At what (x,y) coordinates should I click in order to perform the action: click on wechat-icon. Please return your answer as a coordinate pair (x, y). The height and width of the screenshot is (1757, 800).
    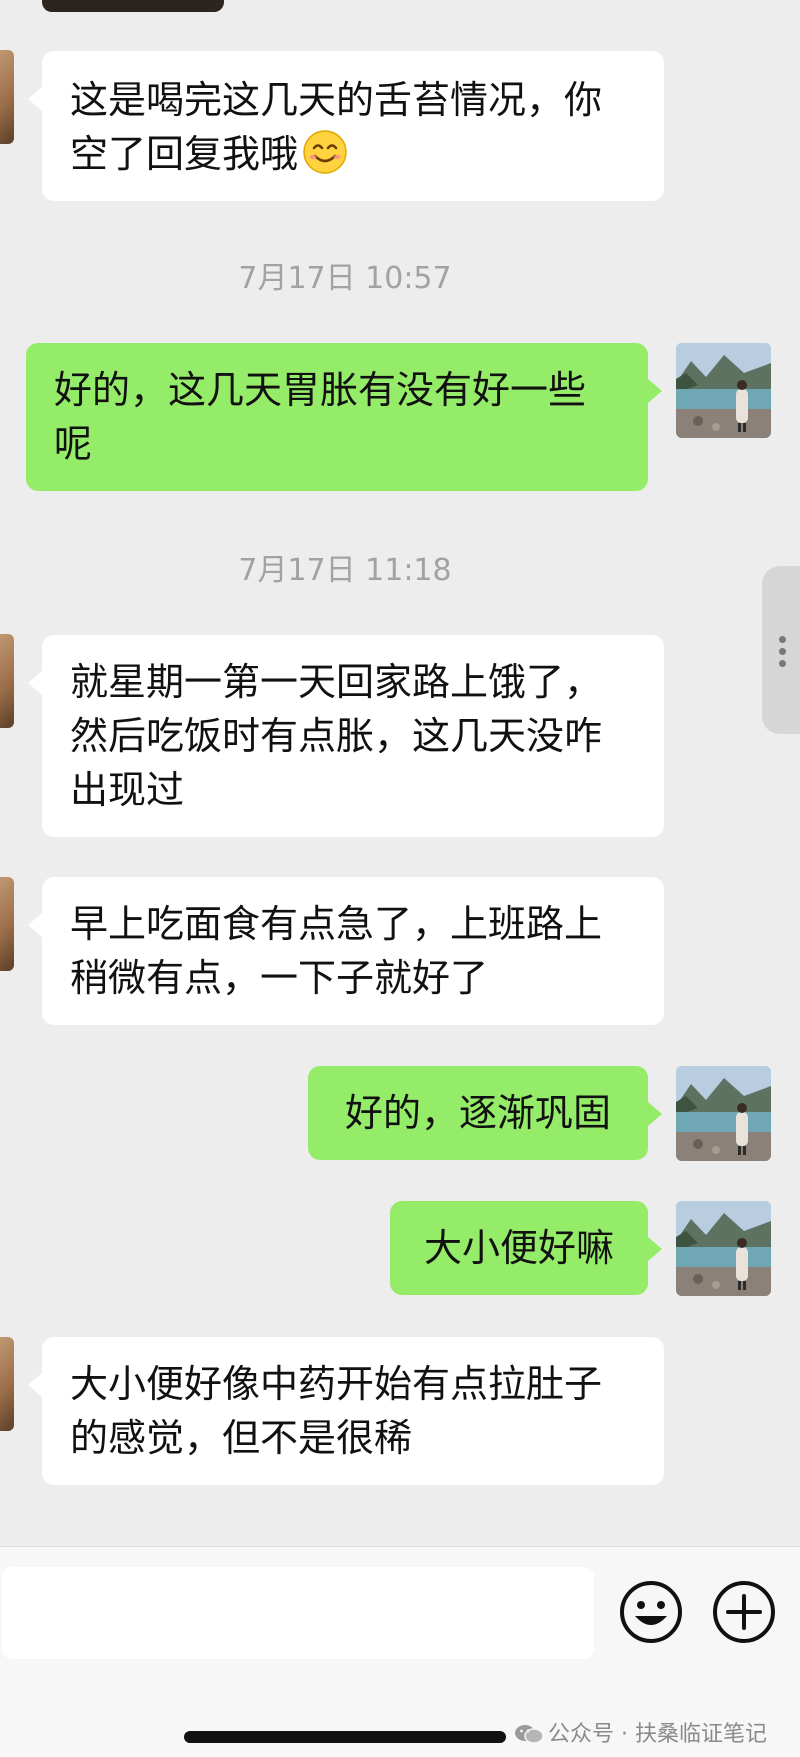
    Looking at the image, I should click on (529, 1734).